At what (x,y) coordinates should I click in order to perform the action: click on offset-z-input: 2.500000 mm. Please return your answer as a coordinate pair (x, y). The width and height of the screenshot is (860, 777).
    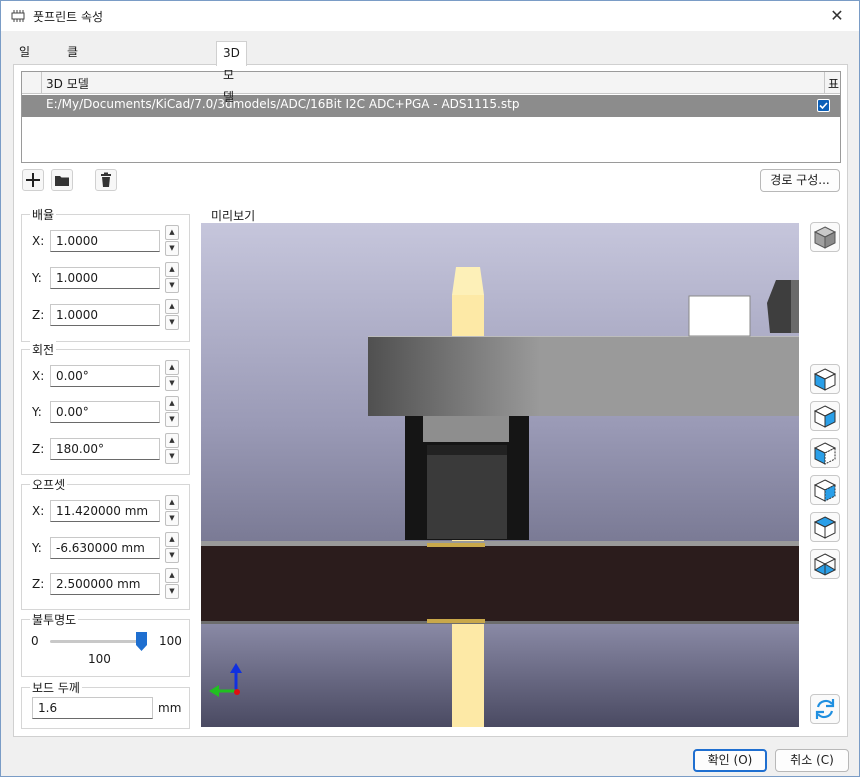
    Looking at the image, I should click on (105, 584).